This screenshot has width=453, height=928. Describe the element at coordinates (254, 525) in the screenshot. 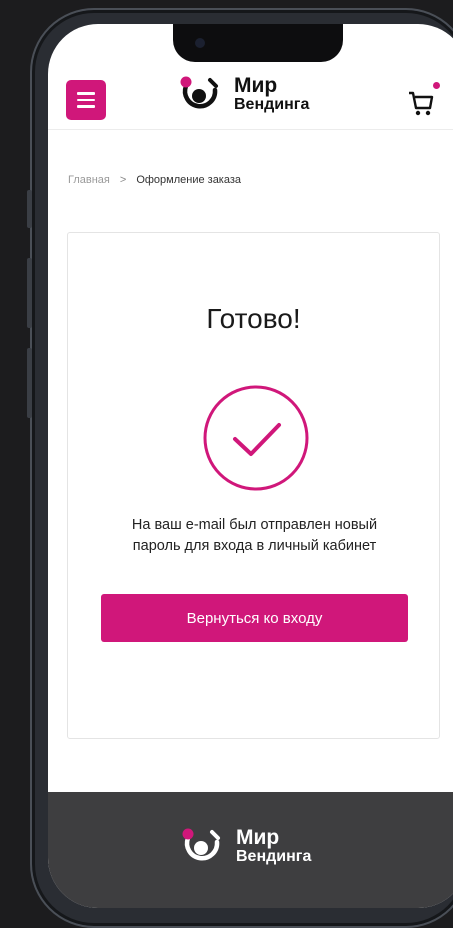

I see `success-message-line1: На ваш e-mail был отправлен новый` at that location.